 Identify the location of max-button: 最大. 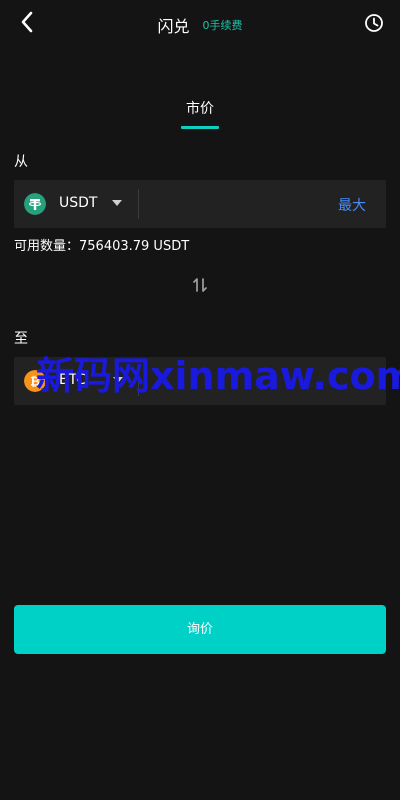
(352, 205).